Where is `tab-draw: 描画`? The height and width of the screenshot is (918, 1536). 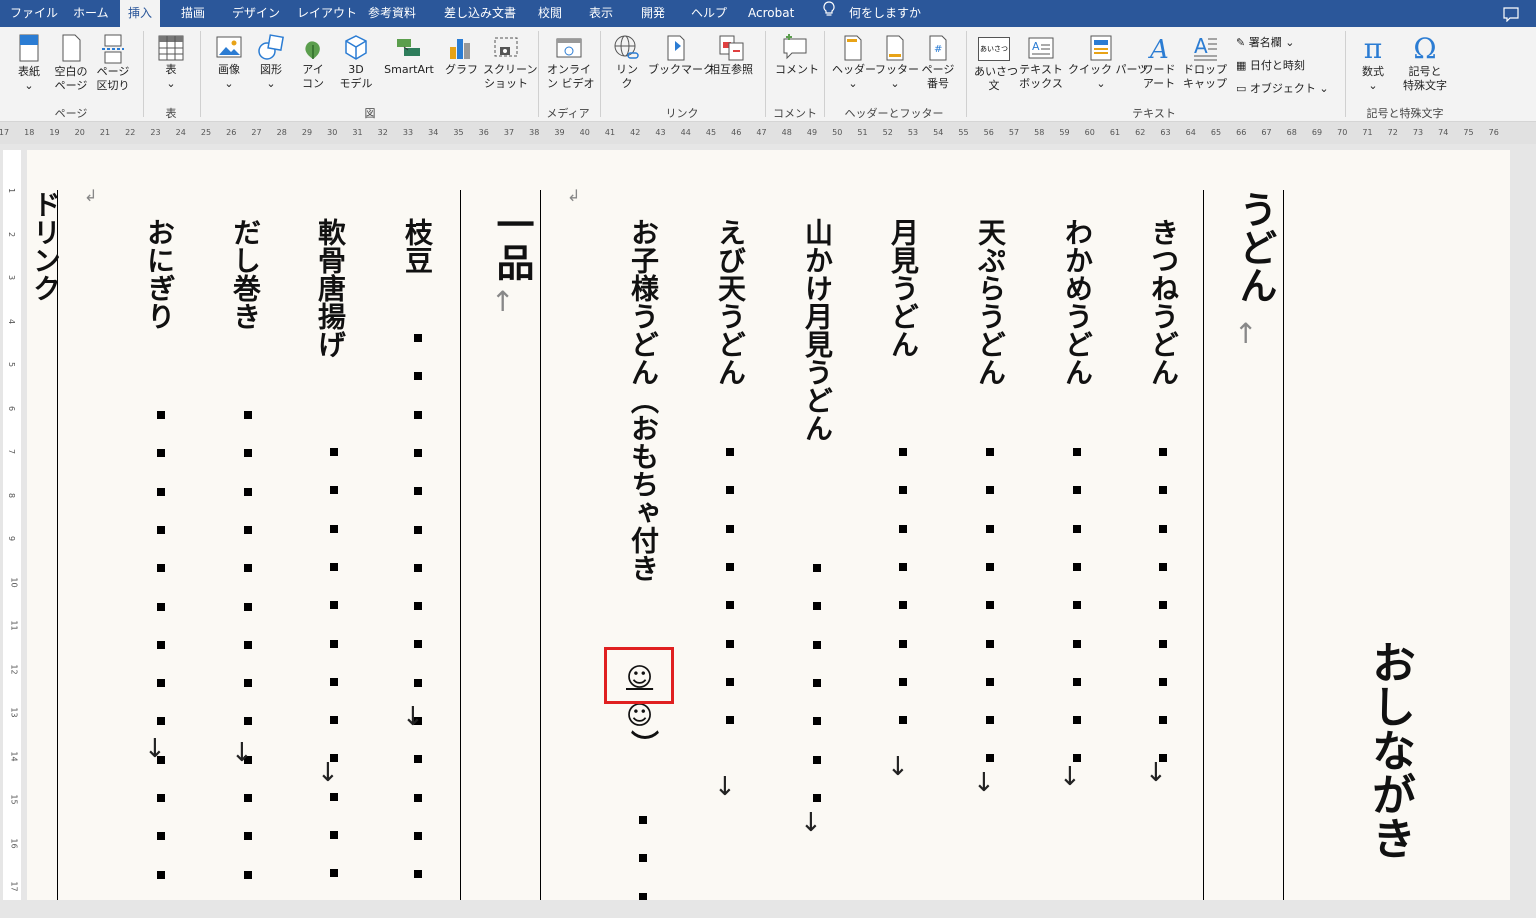 tab-draw: 描画 is located at coordinates (193, 13).